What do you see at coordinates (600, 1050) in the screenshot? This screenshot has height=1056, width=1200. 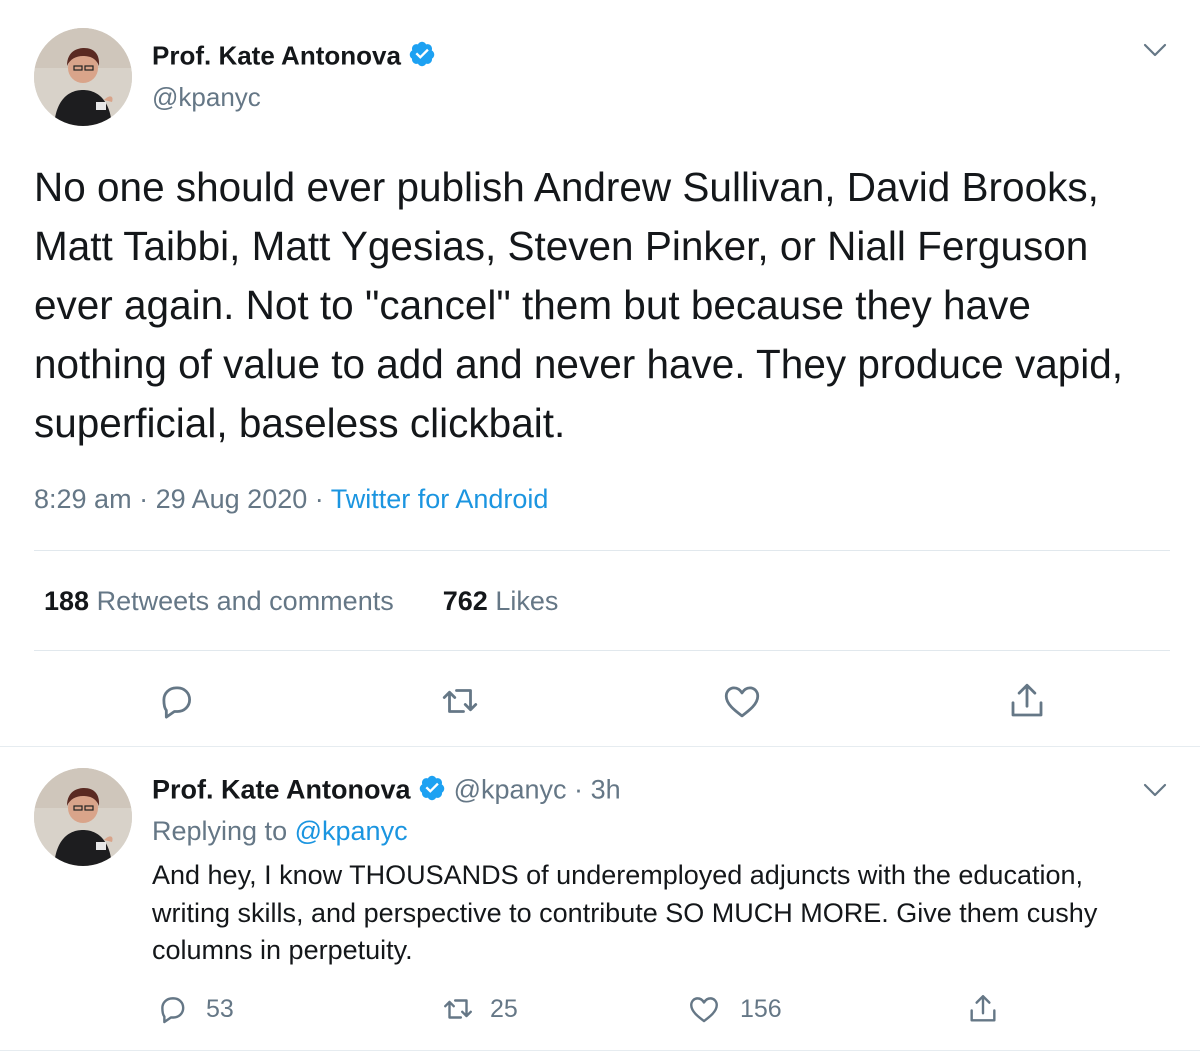 I see `bottom-divider` at bounding box center [600, 1050].